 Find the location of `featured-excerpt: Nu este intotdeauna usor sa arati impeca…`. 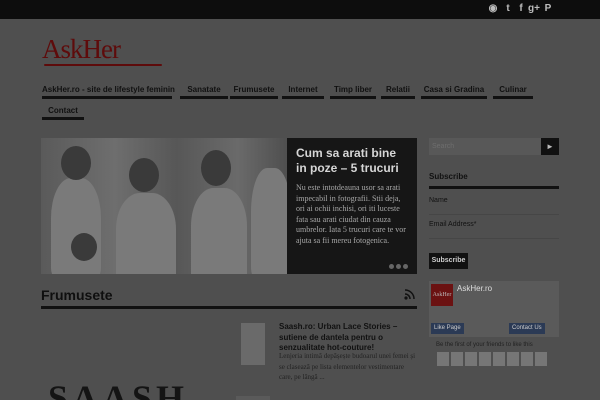

featured-excerpt: Nu este intotdeauna usor sa arati impeca… is located at coordinates (351, 214).